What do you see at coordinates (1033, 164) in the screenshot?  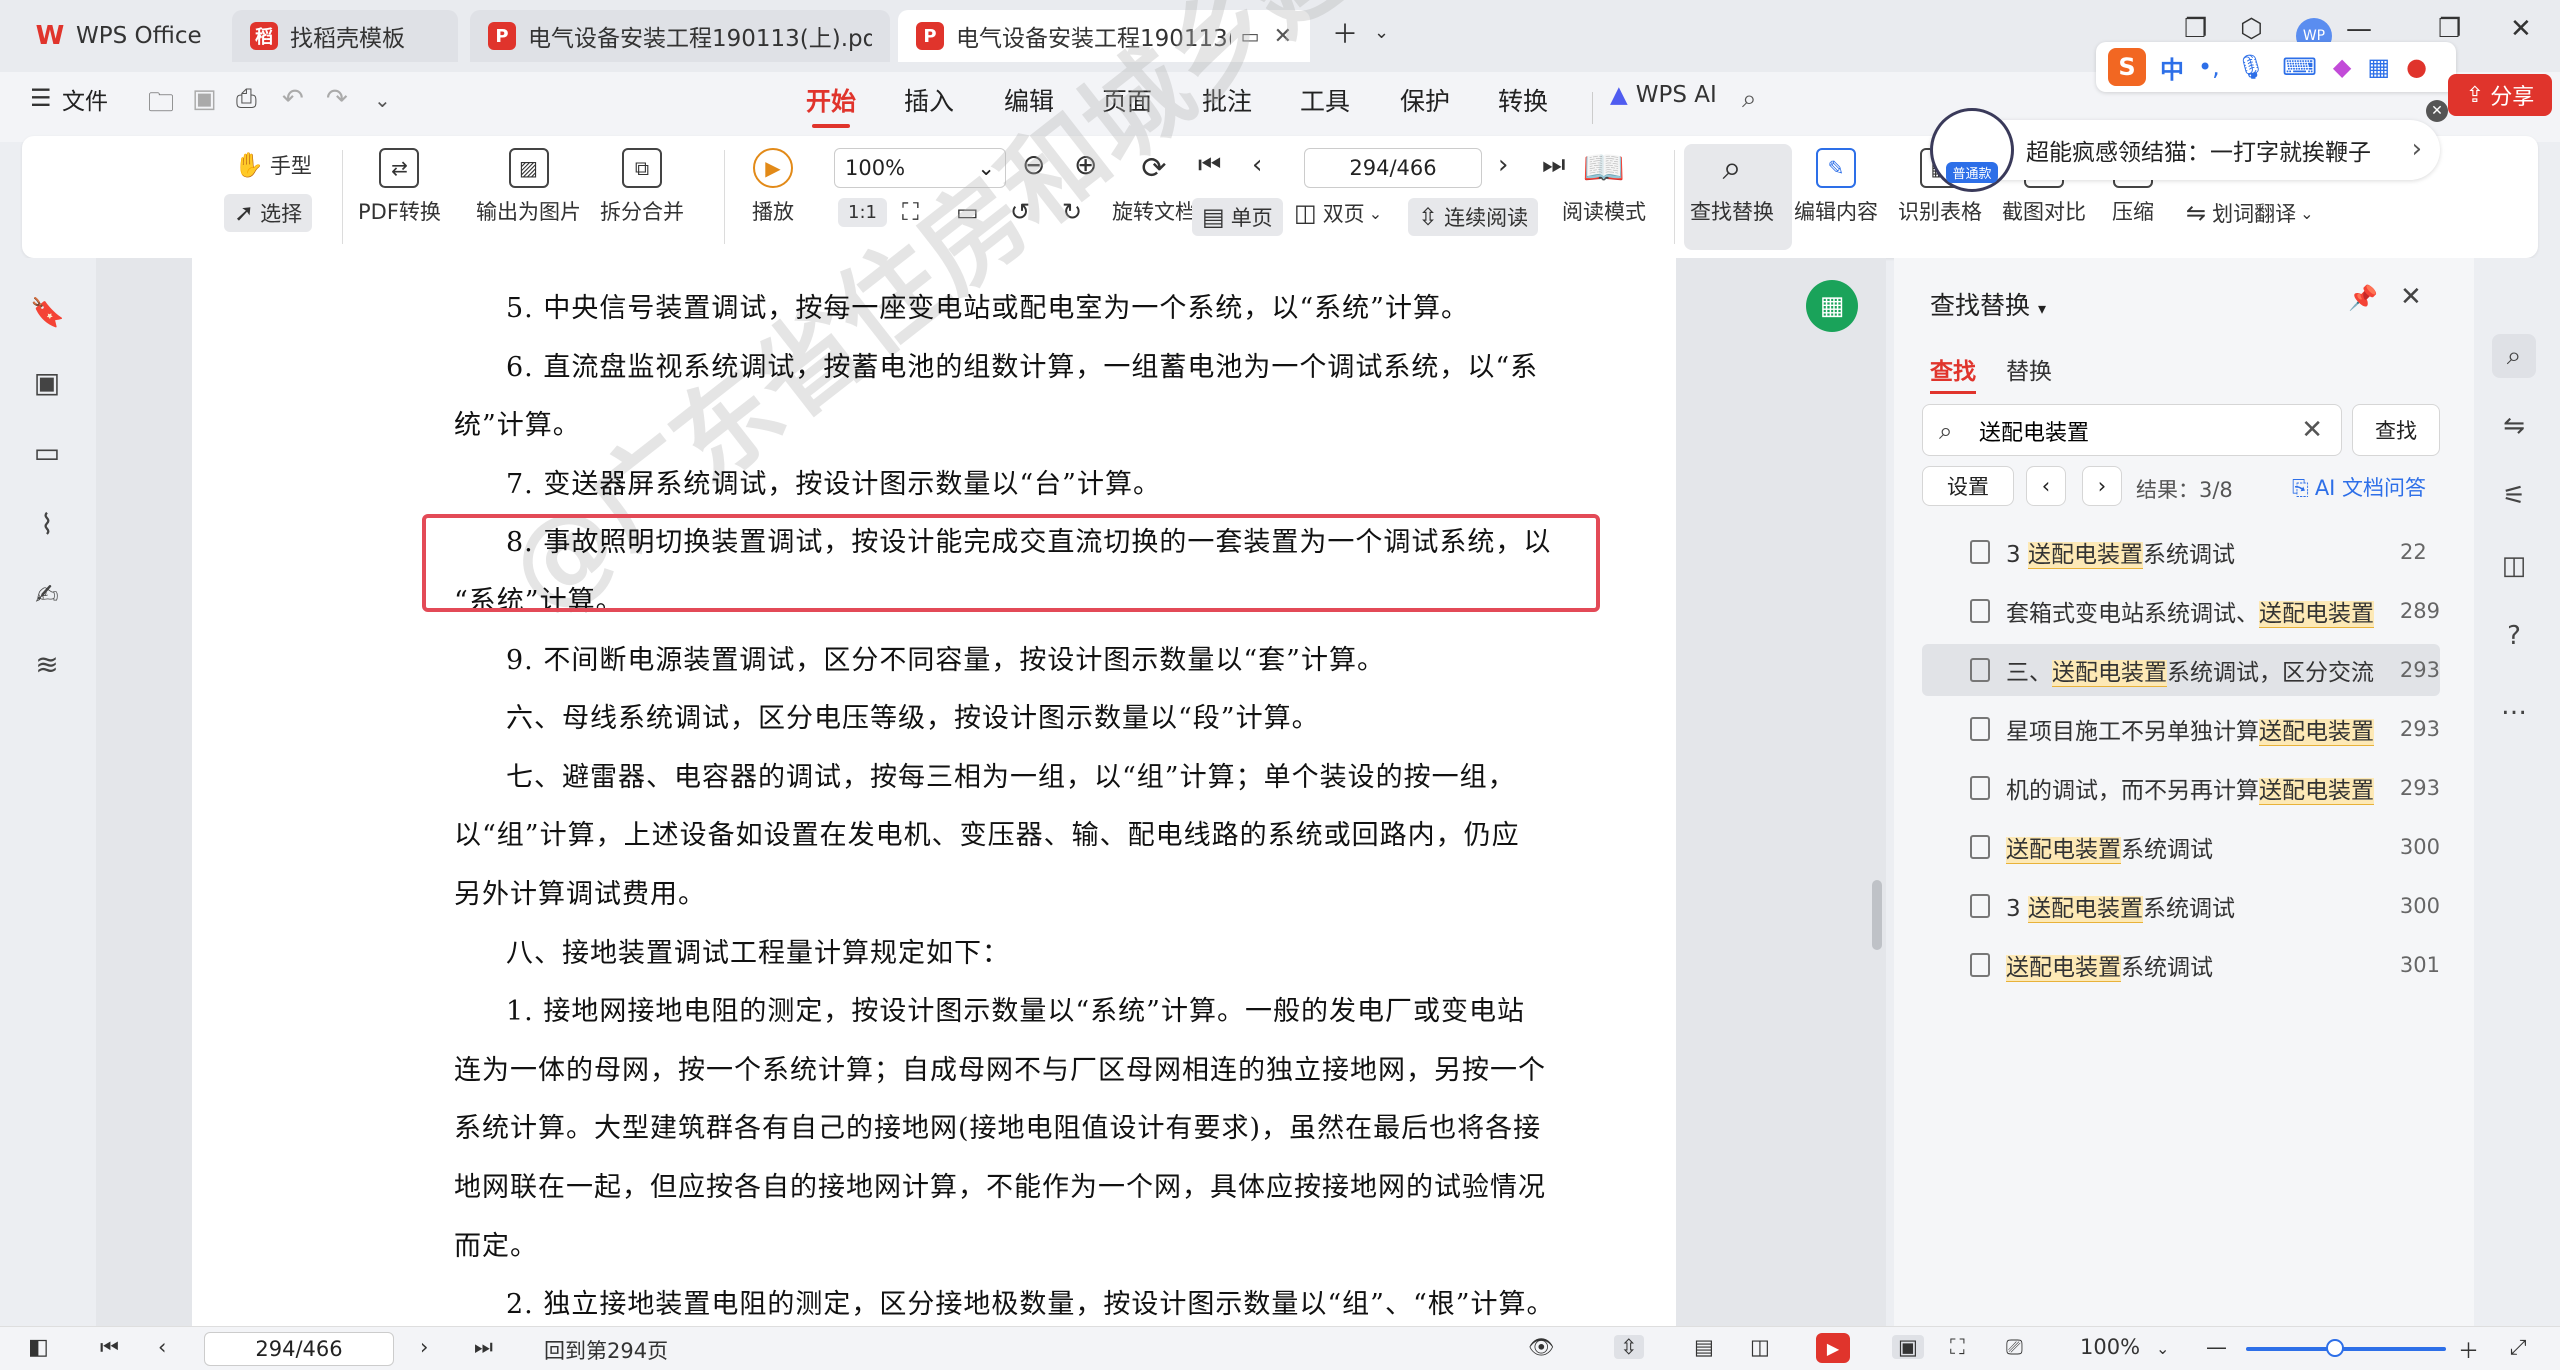 I see `zoom-out-icon: ⊖` at bounding box center [1033, 164].